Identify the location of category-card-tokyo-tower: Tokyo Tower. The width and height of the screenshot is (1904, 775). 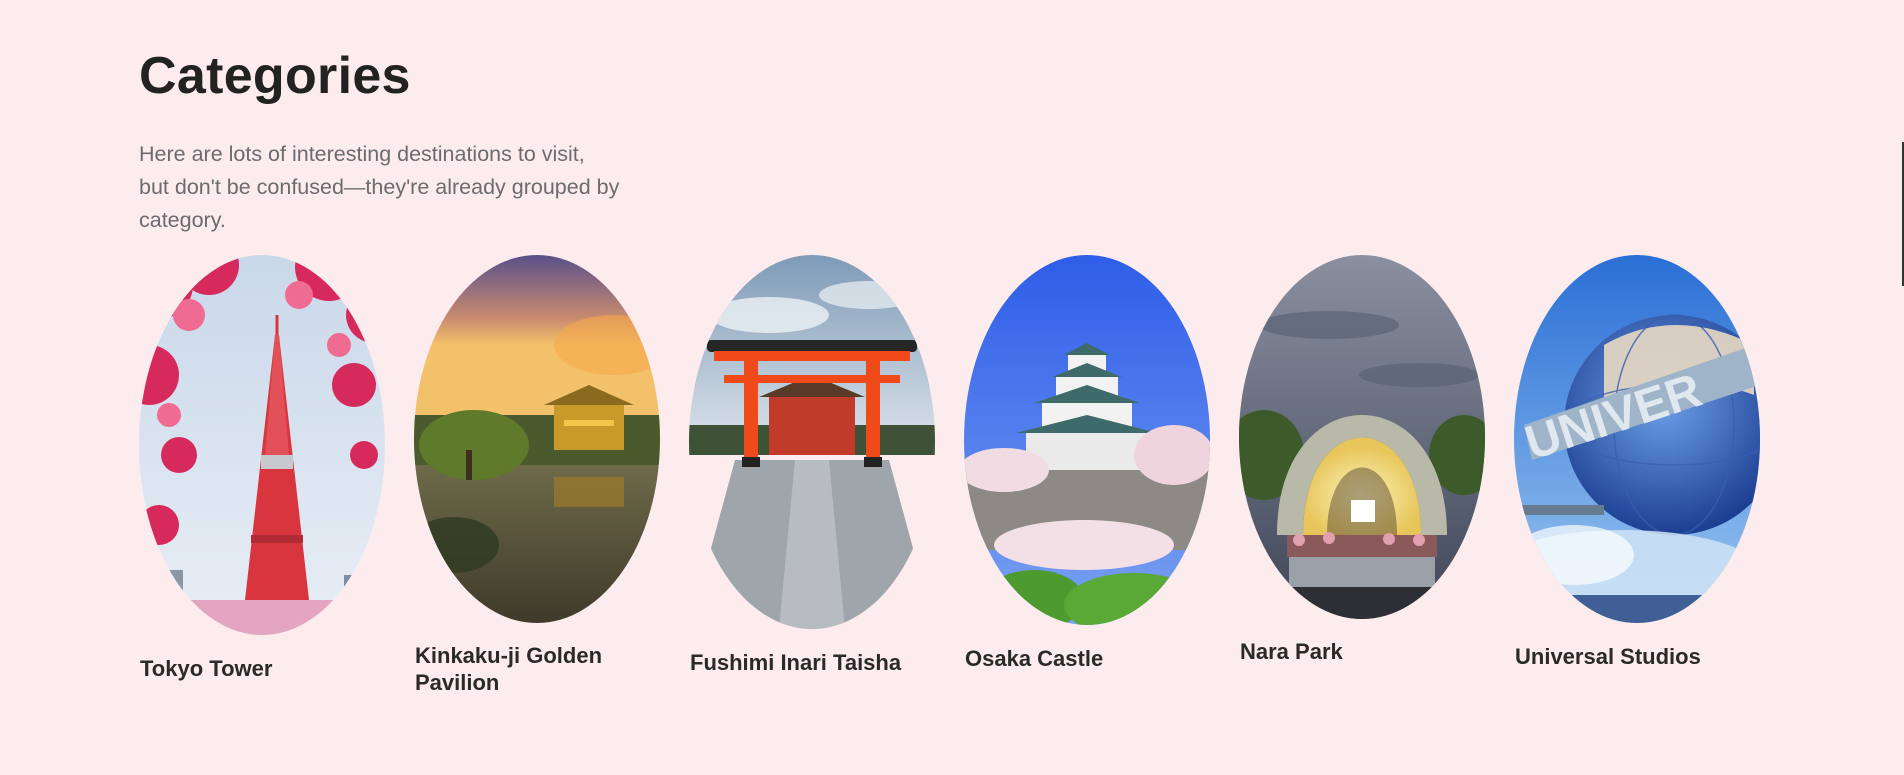
(262, 468).